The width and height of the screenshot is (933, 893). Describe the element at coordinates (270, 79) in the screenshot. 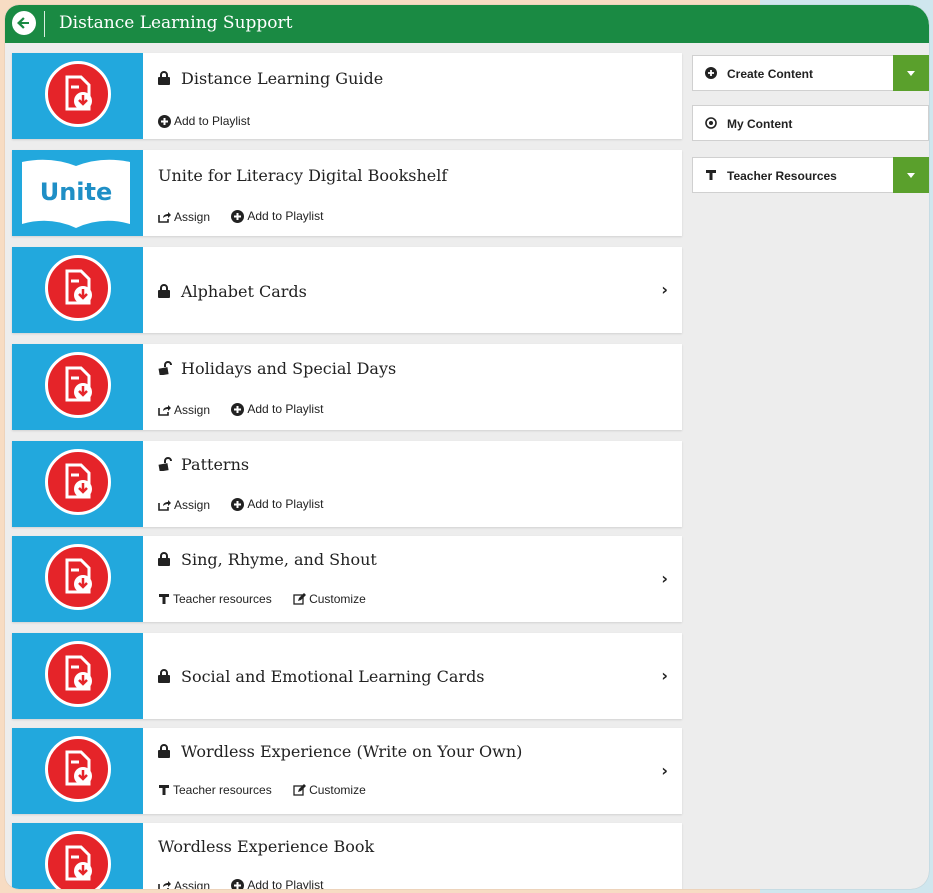

I see `item-title: Distance Learning Guide` at that location.